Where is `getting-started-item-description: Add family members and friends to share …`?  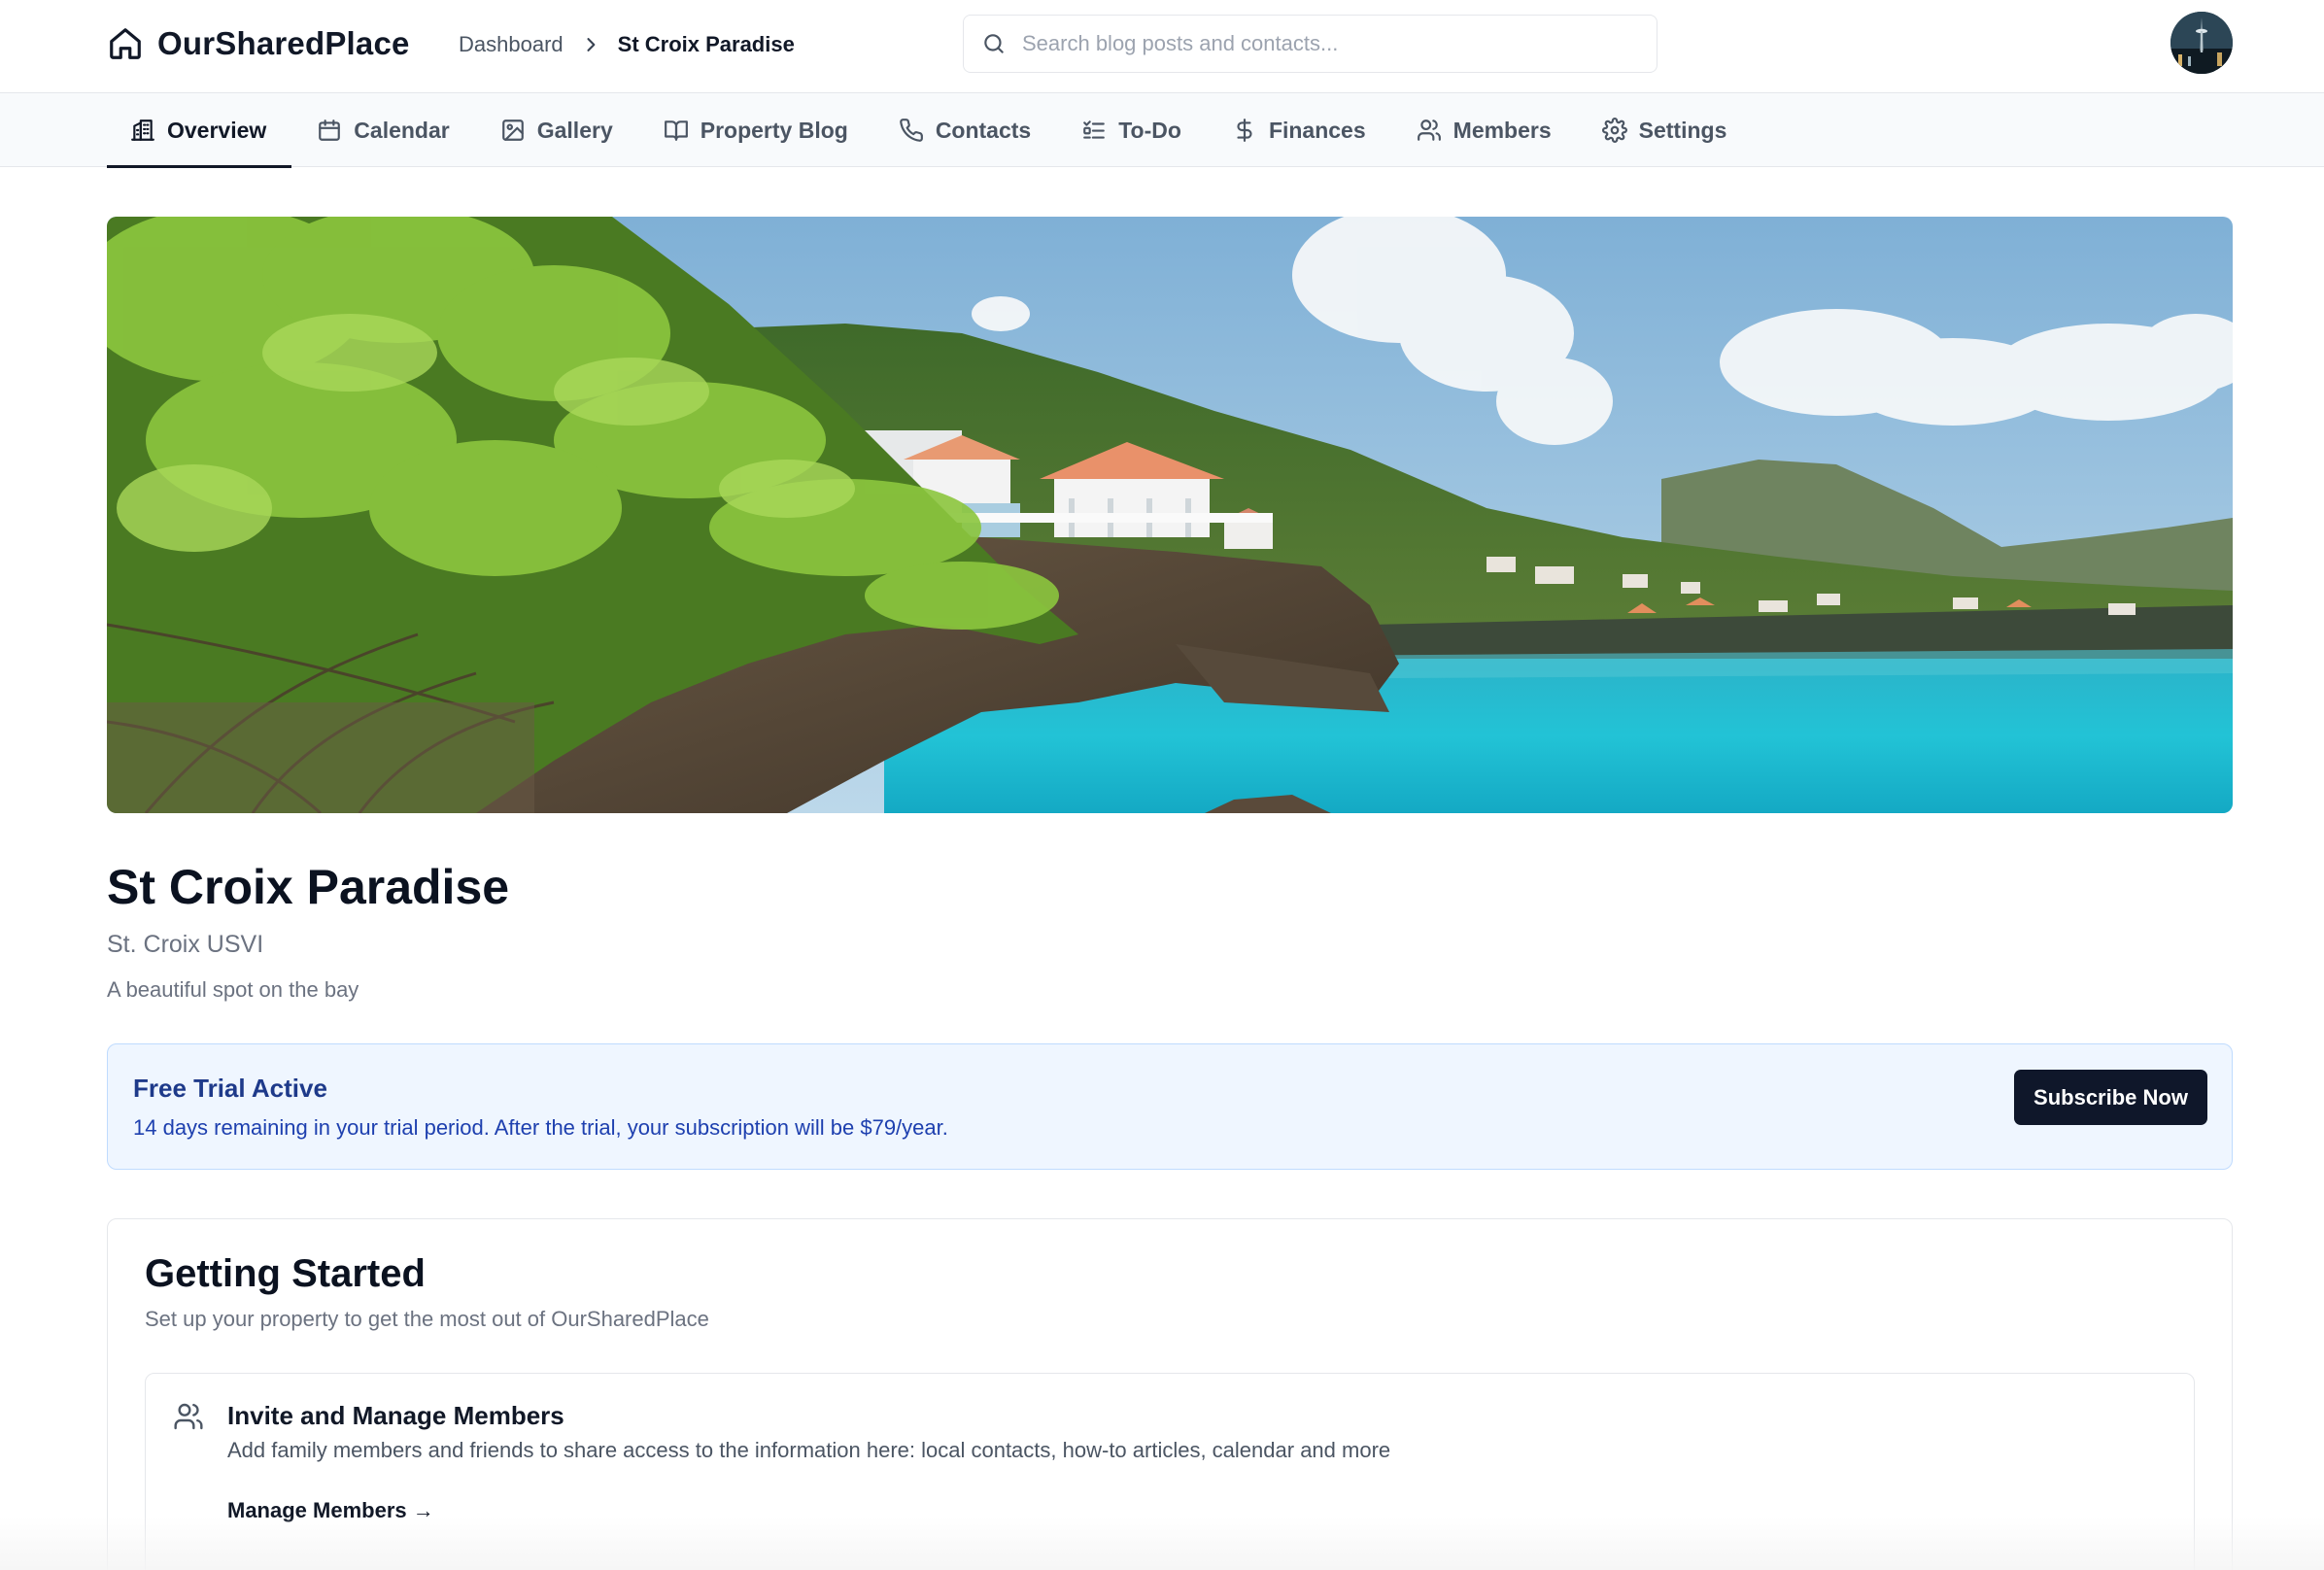 getting-started-item-description: Add family members and friends to share … is located at coordinates (809, 1450).